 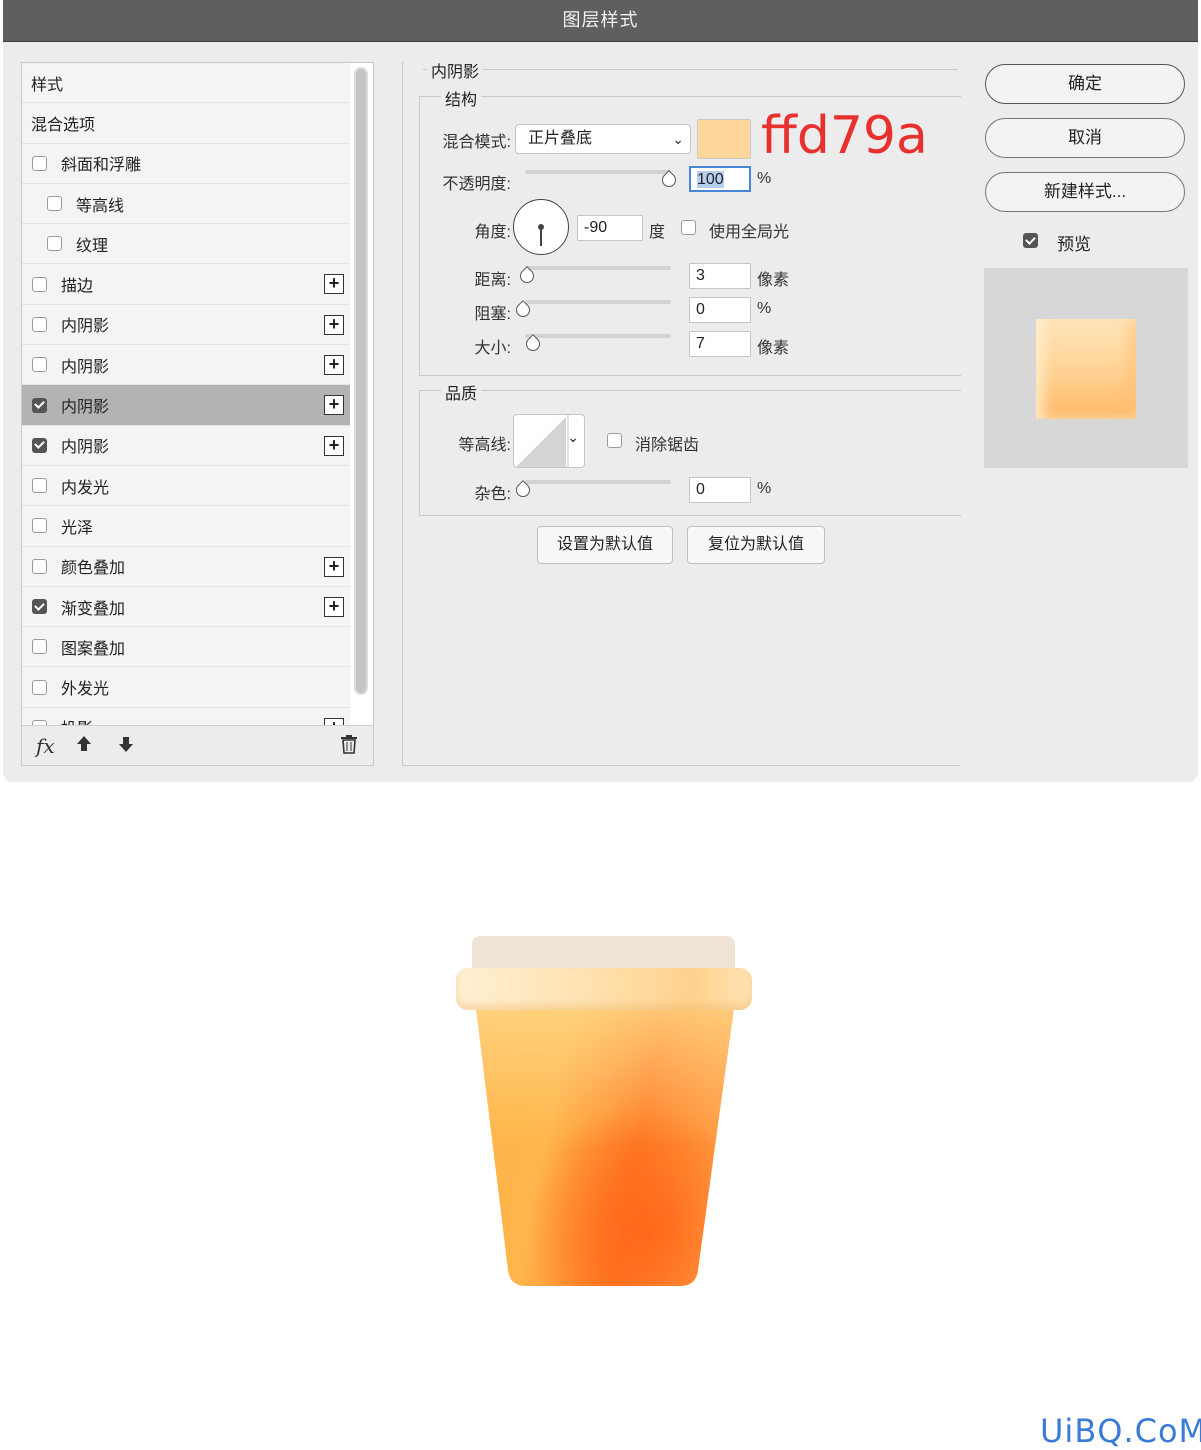 What do you see at coordinates (610, 228) in the screenshot?
I see `angle-input: -90` at bounding box center [610, 228].